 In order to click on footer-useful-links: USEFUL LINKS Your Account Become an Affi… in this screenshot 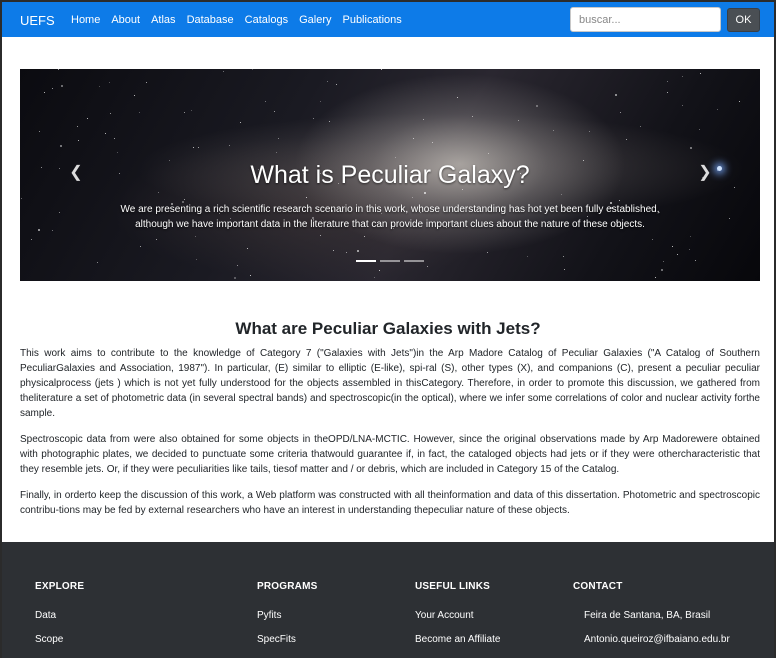, I will do `click(457, 619)`.